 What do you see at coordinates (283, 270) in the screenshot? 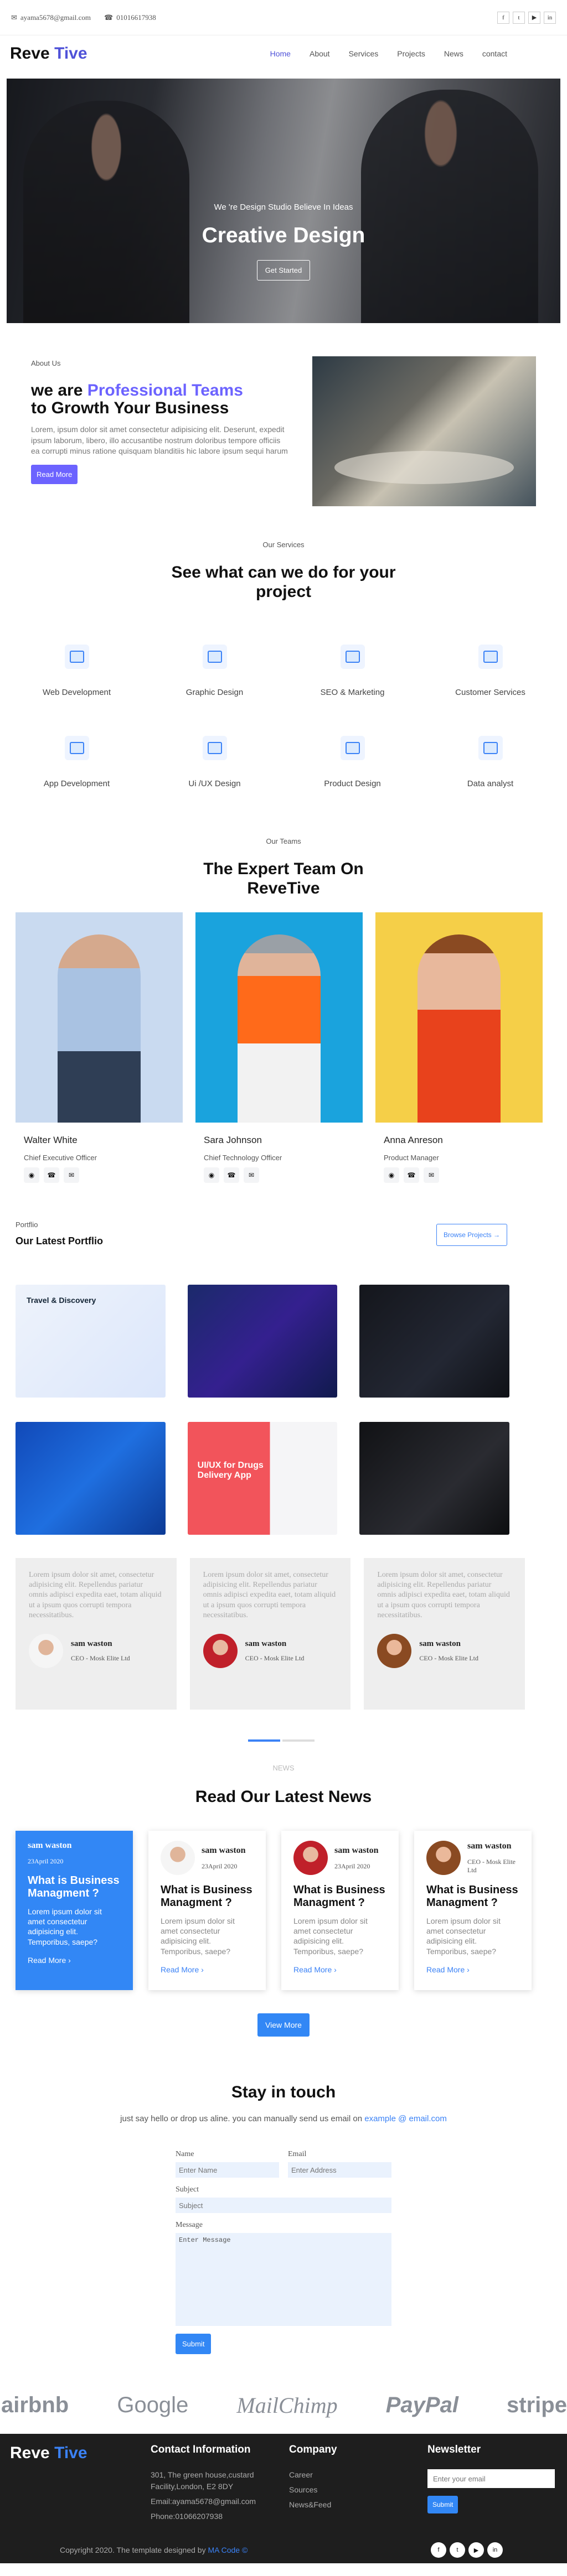
I see `get-started-button: Get Started` at bounding box center [283, 270].